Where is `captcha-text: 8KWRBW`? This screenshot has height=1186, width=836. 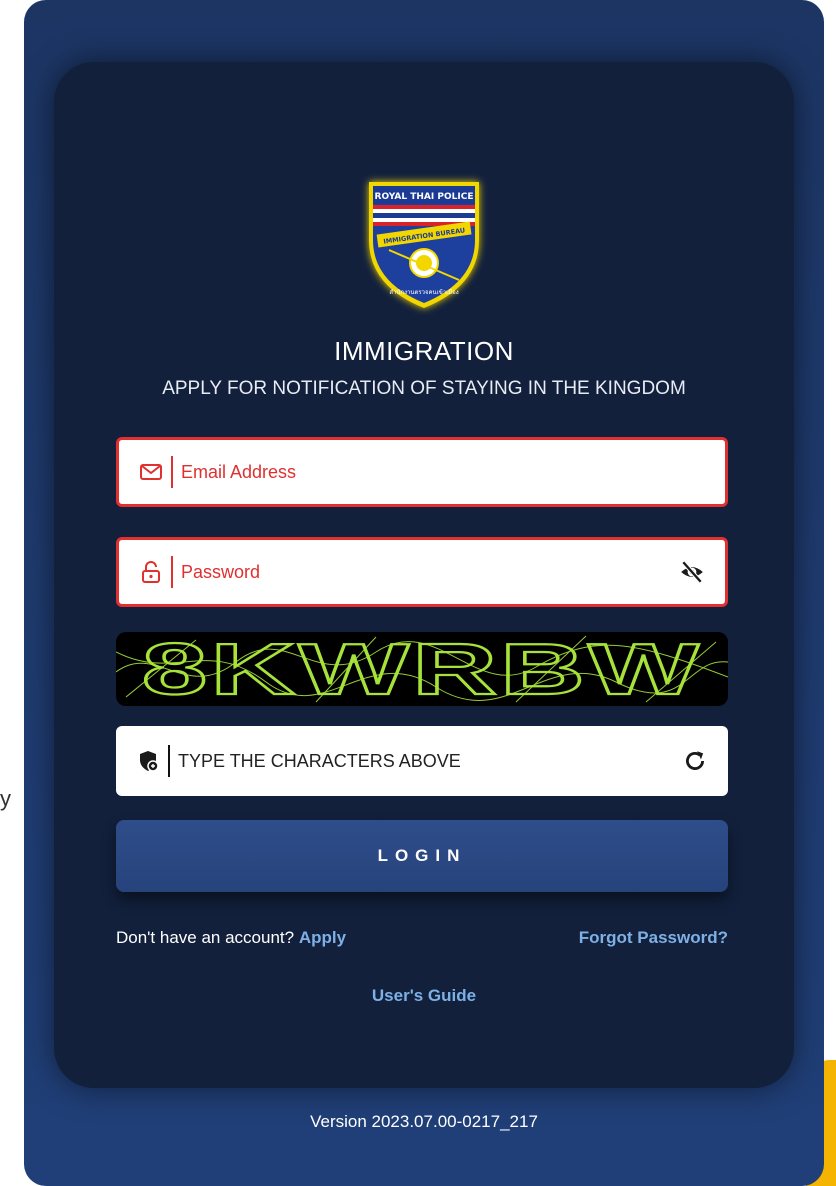
captcha-text: 8KWRBW is located at coordinates (422, 669).